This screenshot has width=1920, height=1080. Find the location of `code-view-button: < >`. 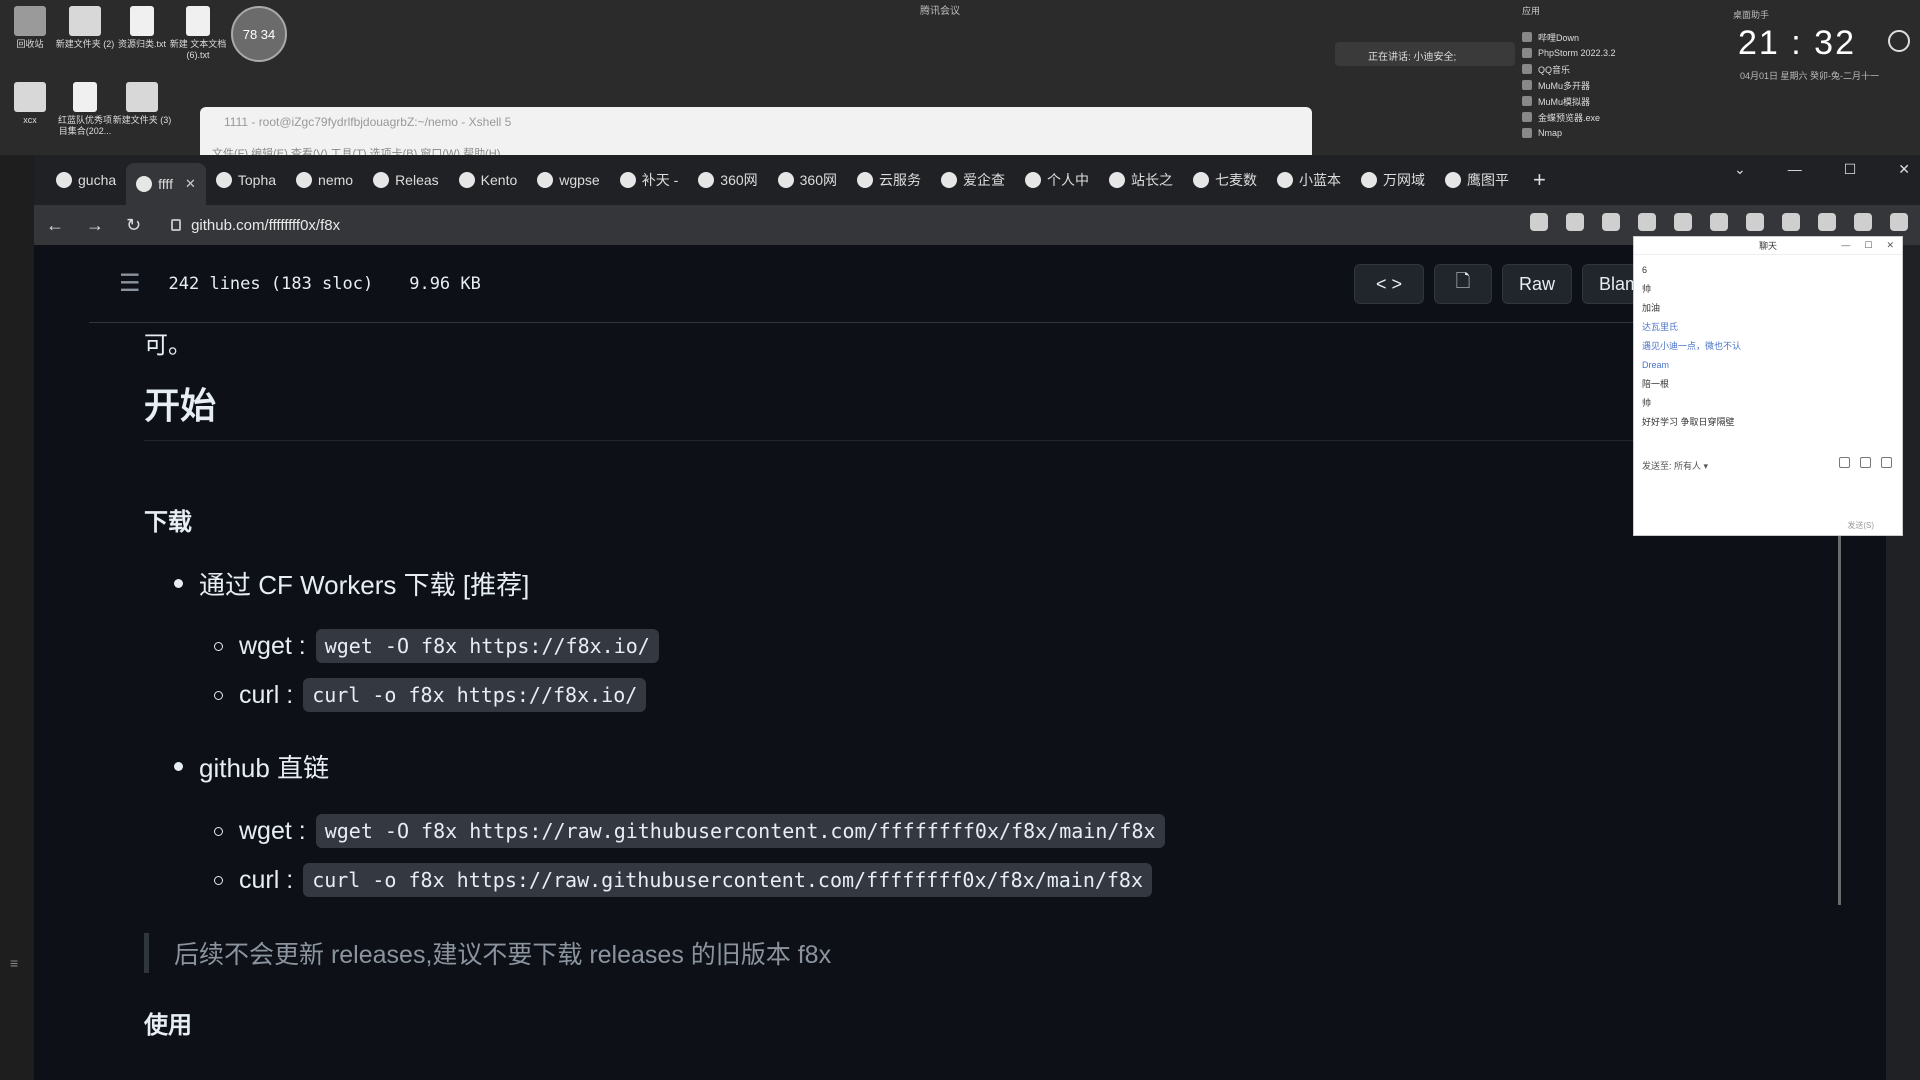

code-view-button: < > is located at coordinates (1389, 284).